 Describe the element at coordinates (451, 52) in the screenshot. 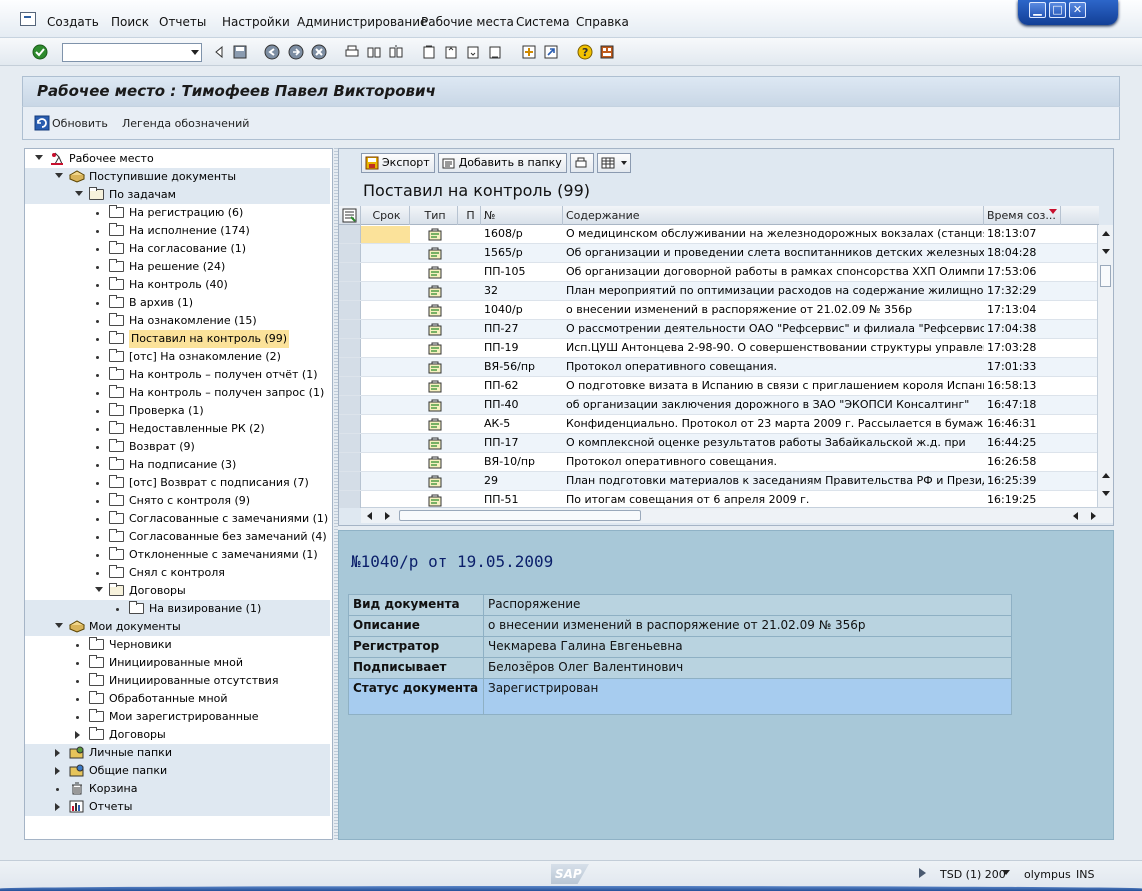

I see `previous-page-icon` at that location.